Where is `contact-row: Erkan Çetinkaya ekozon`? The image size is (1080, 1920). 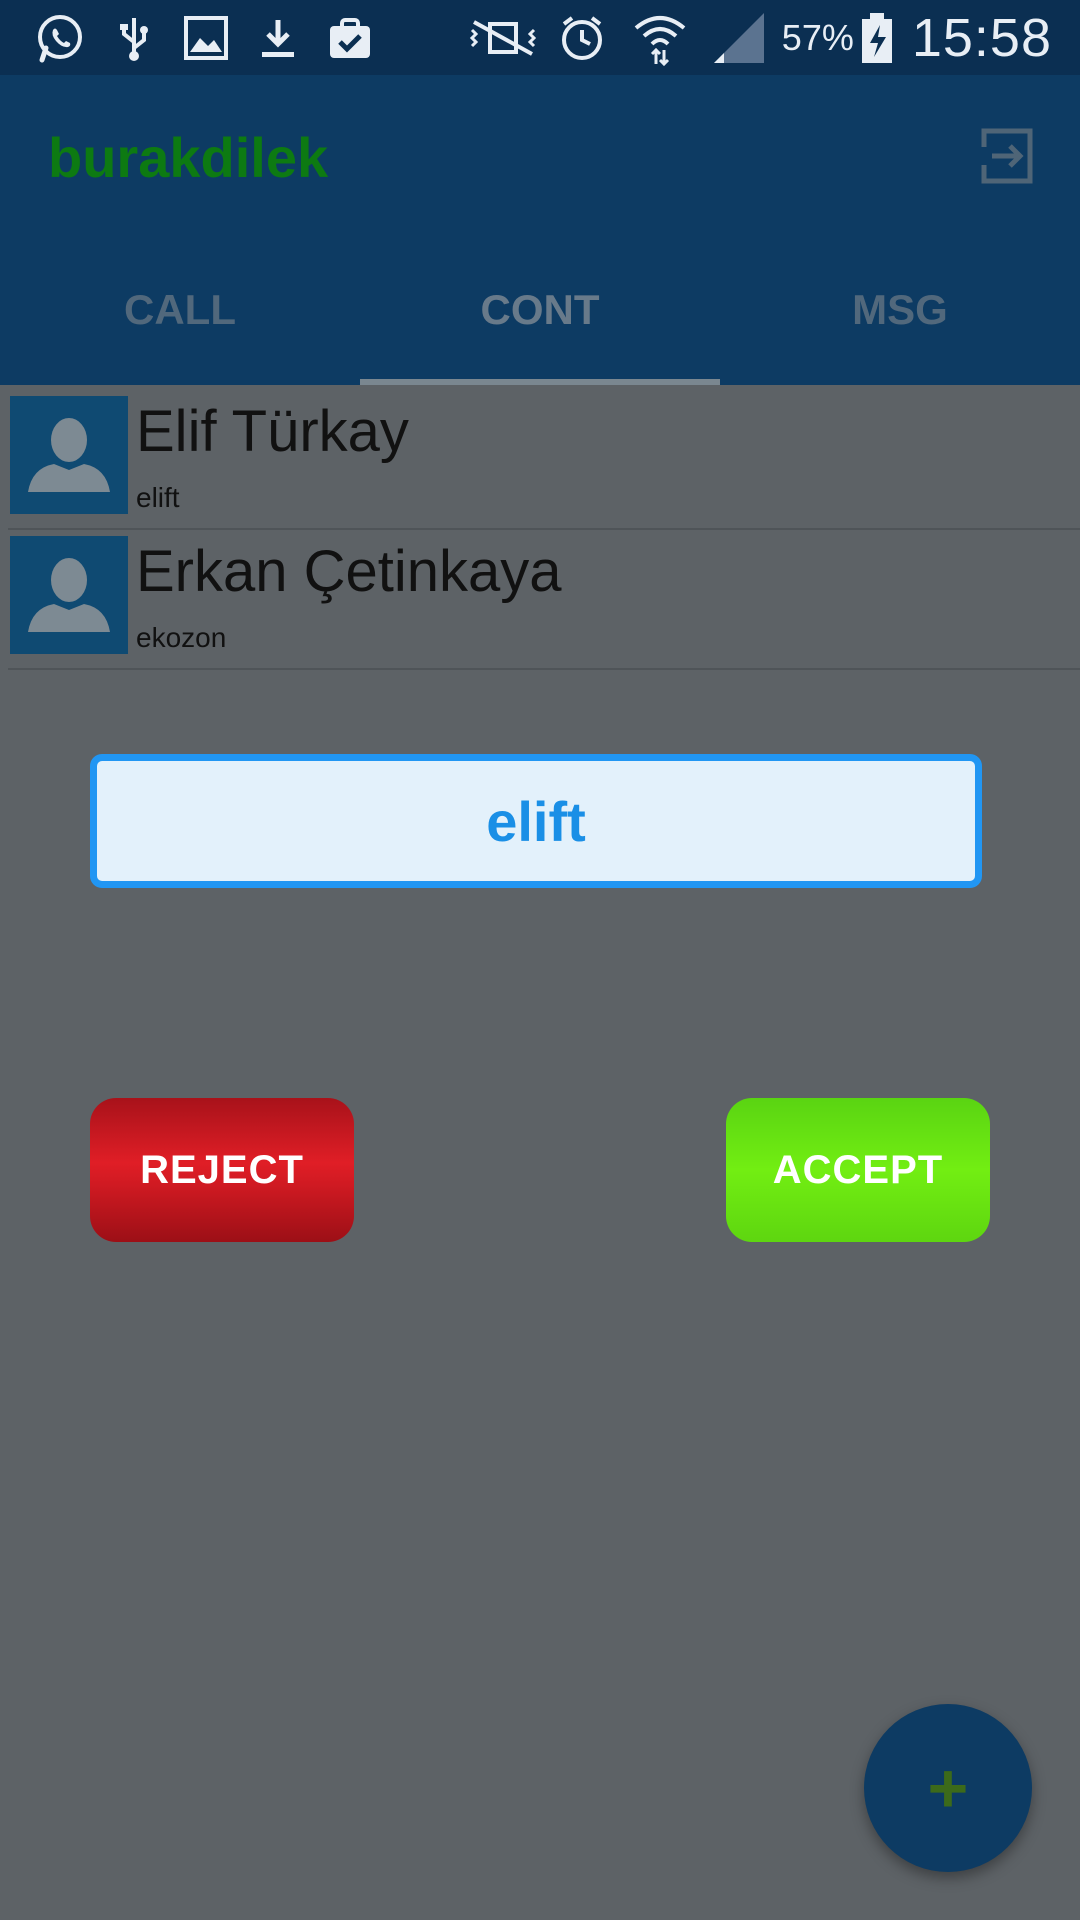 contact-row: Erkan Çetinkaya ekozon is located at coordinates (544, 600).